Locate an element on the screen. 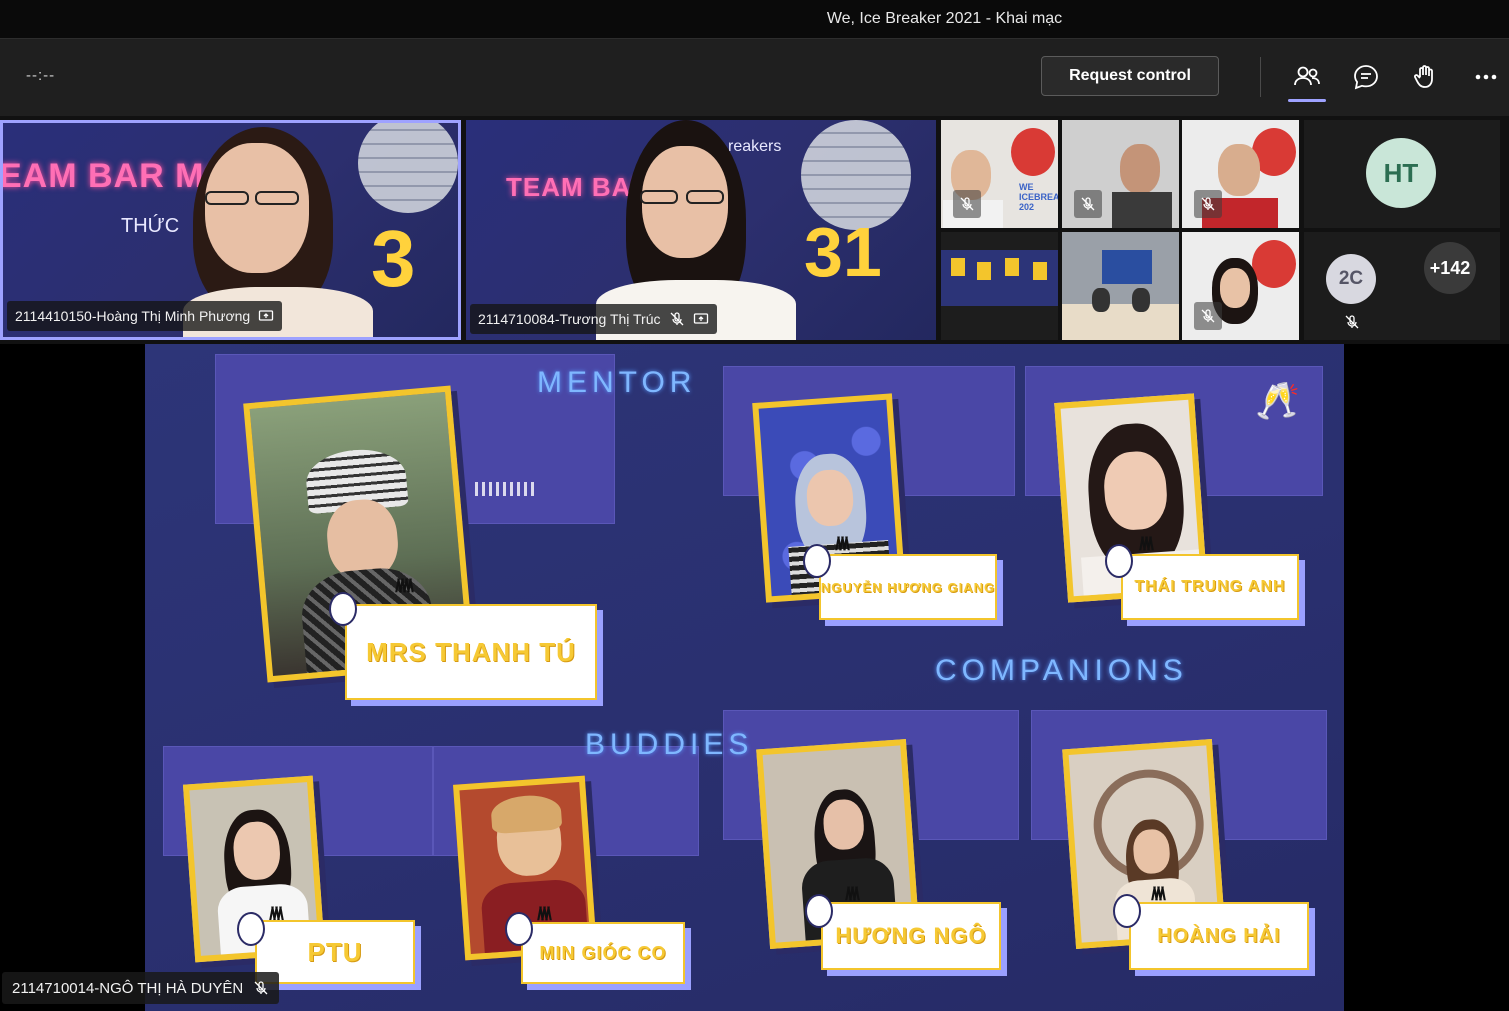 The width and height of the screenshot is (1509, 1011). more-participants-count: +142 is located at coordinates (1450, 268).